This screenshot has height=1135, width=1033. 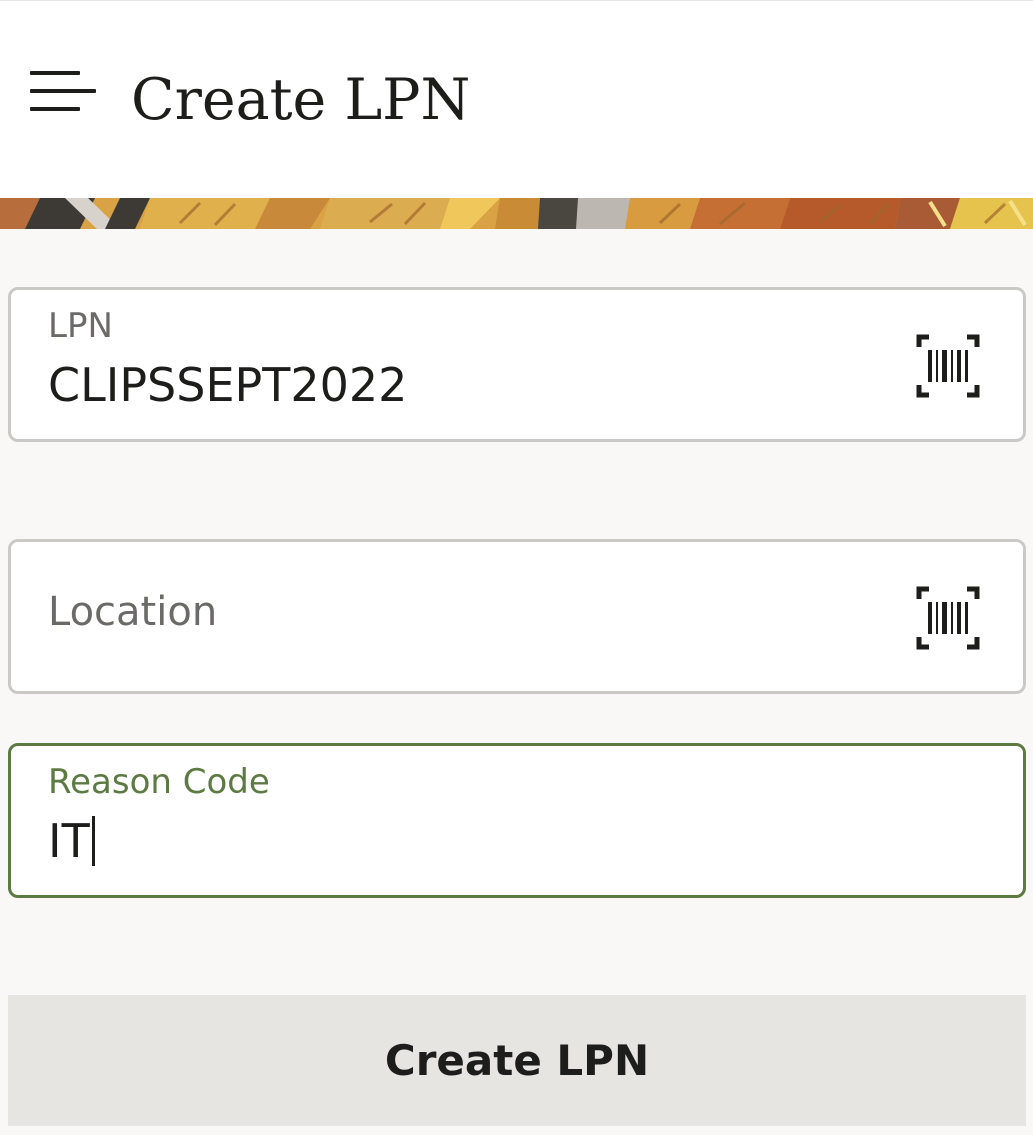 What do you see at coordinates (516, 213) in the screenshot?
I see `decorative-banner` at bounding box center [516, 213].